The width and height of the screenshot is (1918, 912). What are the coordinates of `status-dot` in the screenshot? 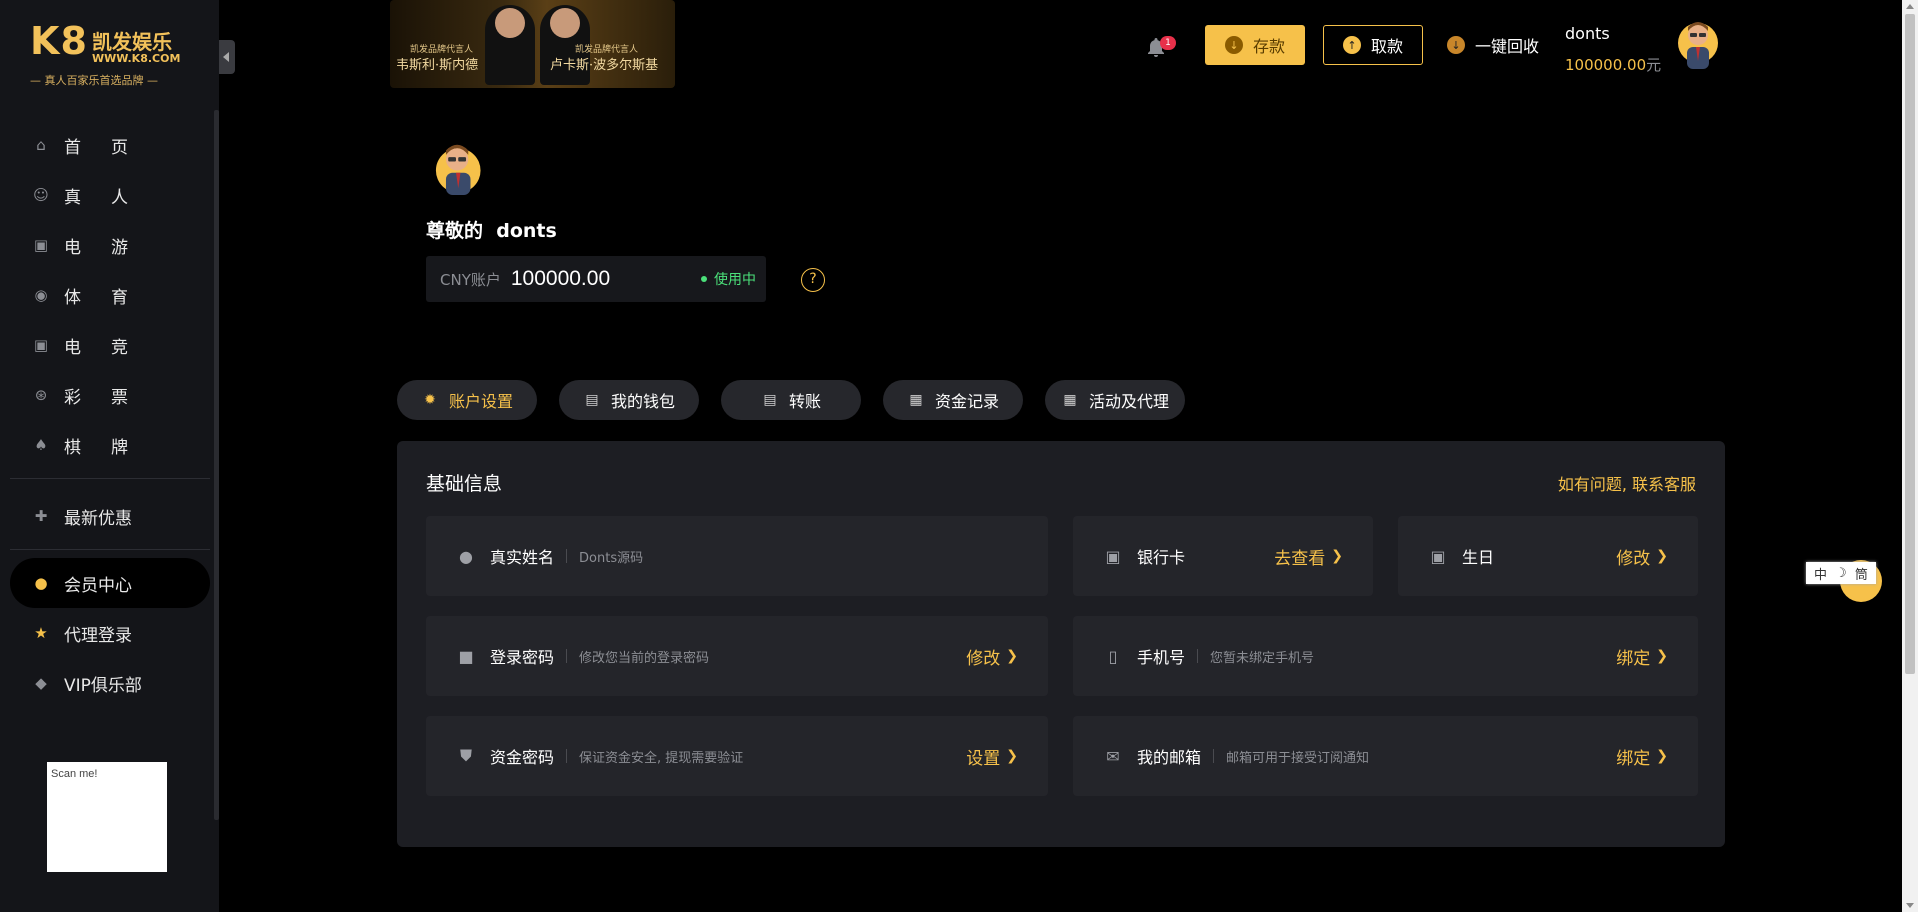 It's located at (704, 279).